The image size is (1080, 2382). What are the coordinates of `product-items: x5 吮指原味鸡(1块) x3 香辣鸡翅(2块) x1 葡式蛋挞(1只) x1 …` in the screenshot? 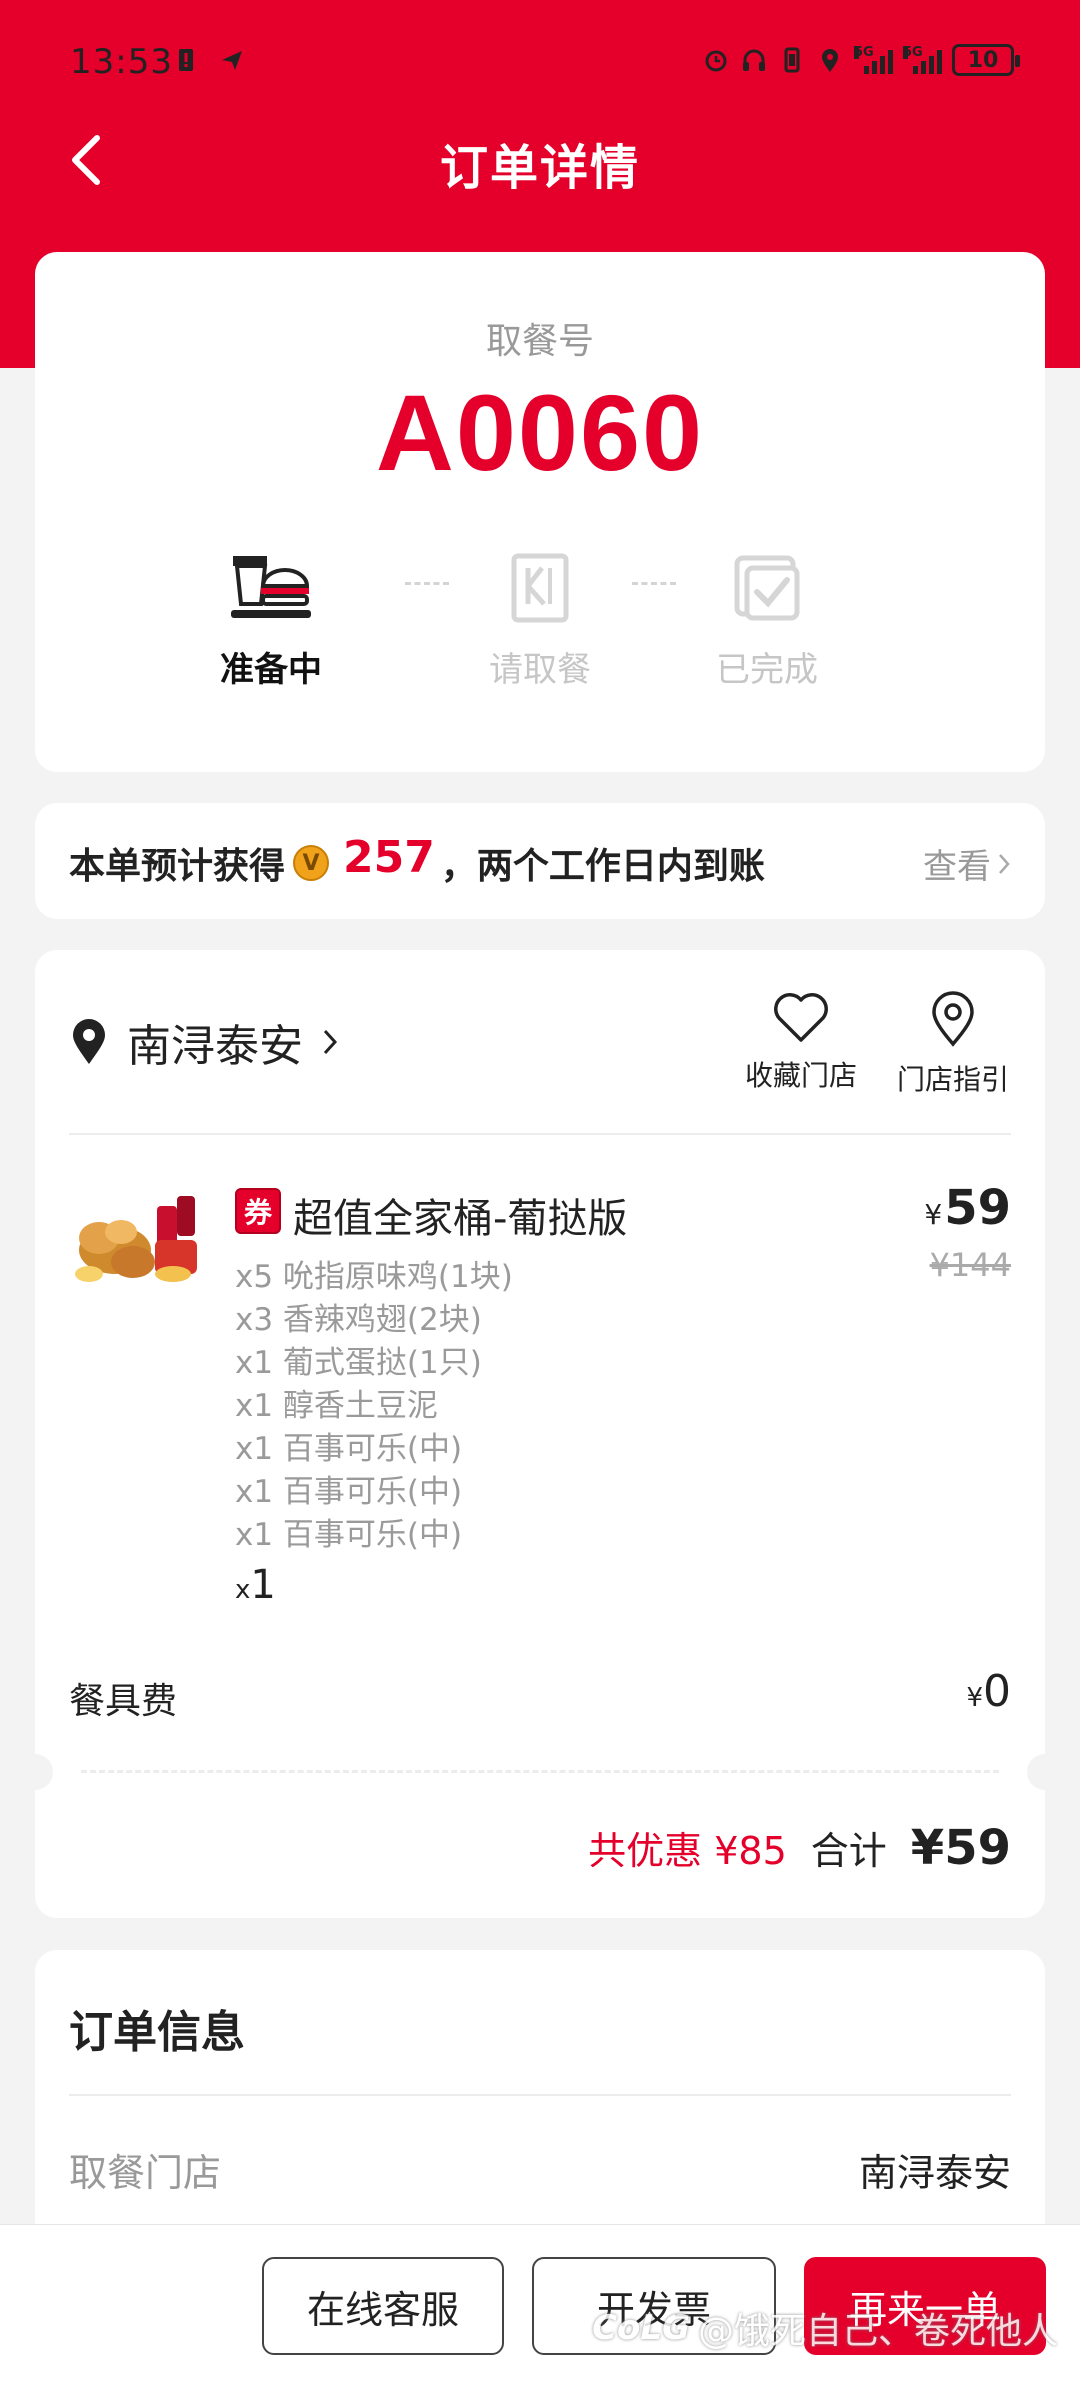 It's located at (374, 1406).